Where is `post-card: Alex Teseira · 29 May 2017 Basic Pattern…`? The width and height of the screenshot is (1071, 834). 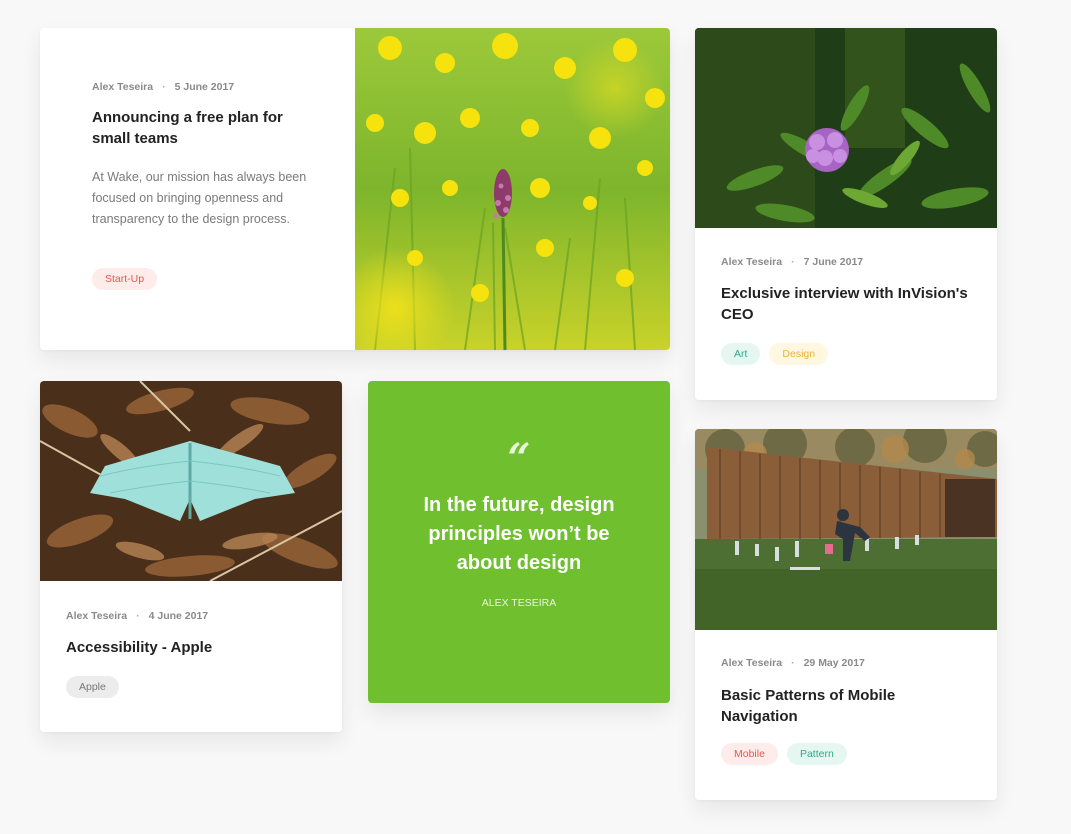
post-card: Alex Teseira · 29 May 2017 Basic Pattern… is located at coordinates (846, 614).